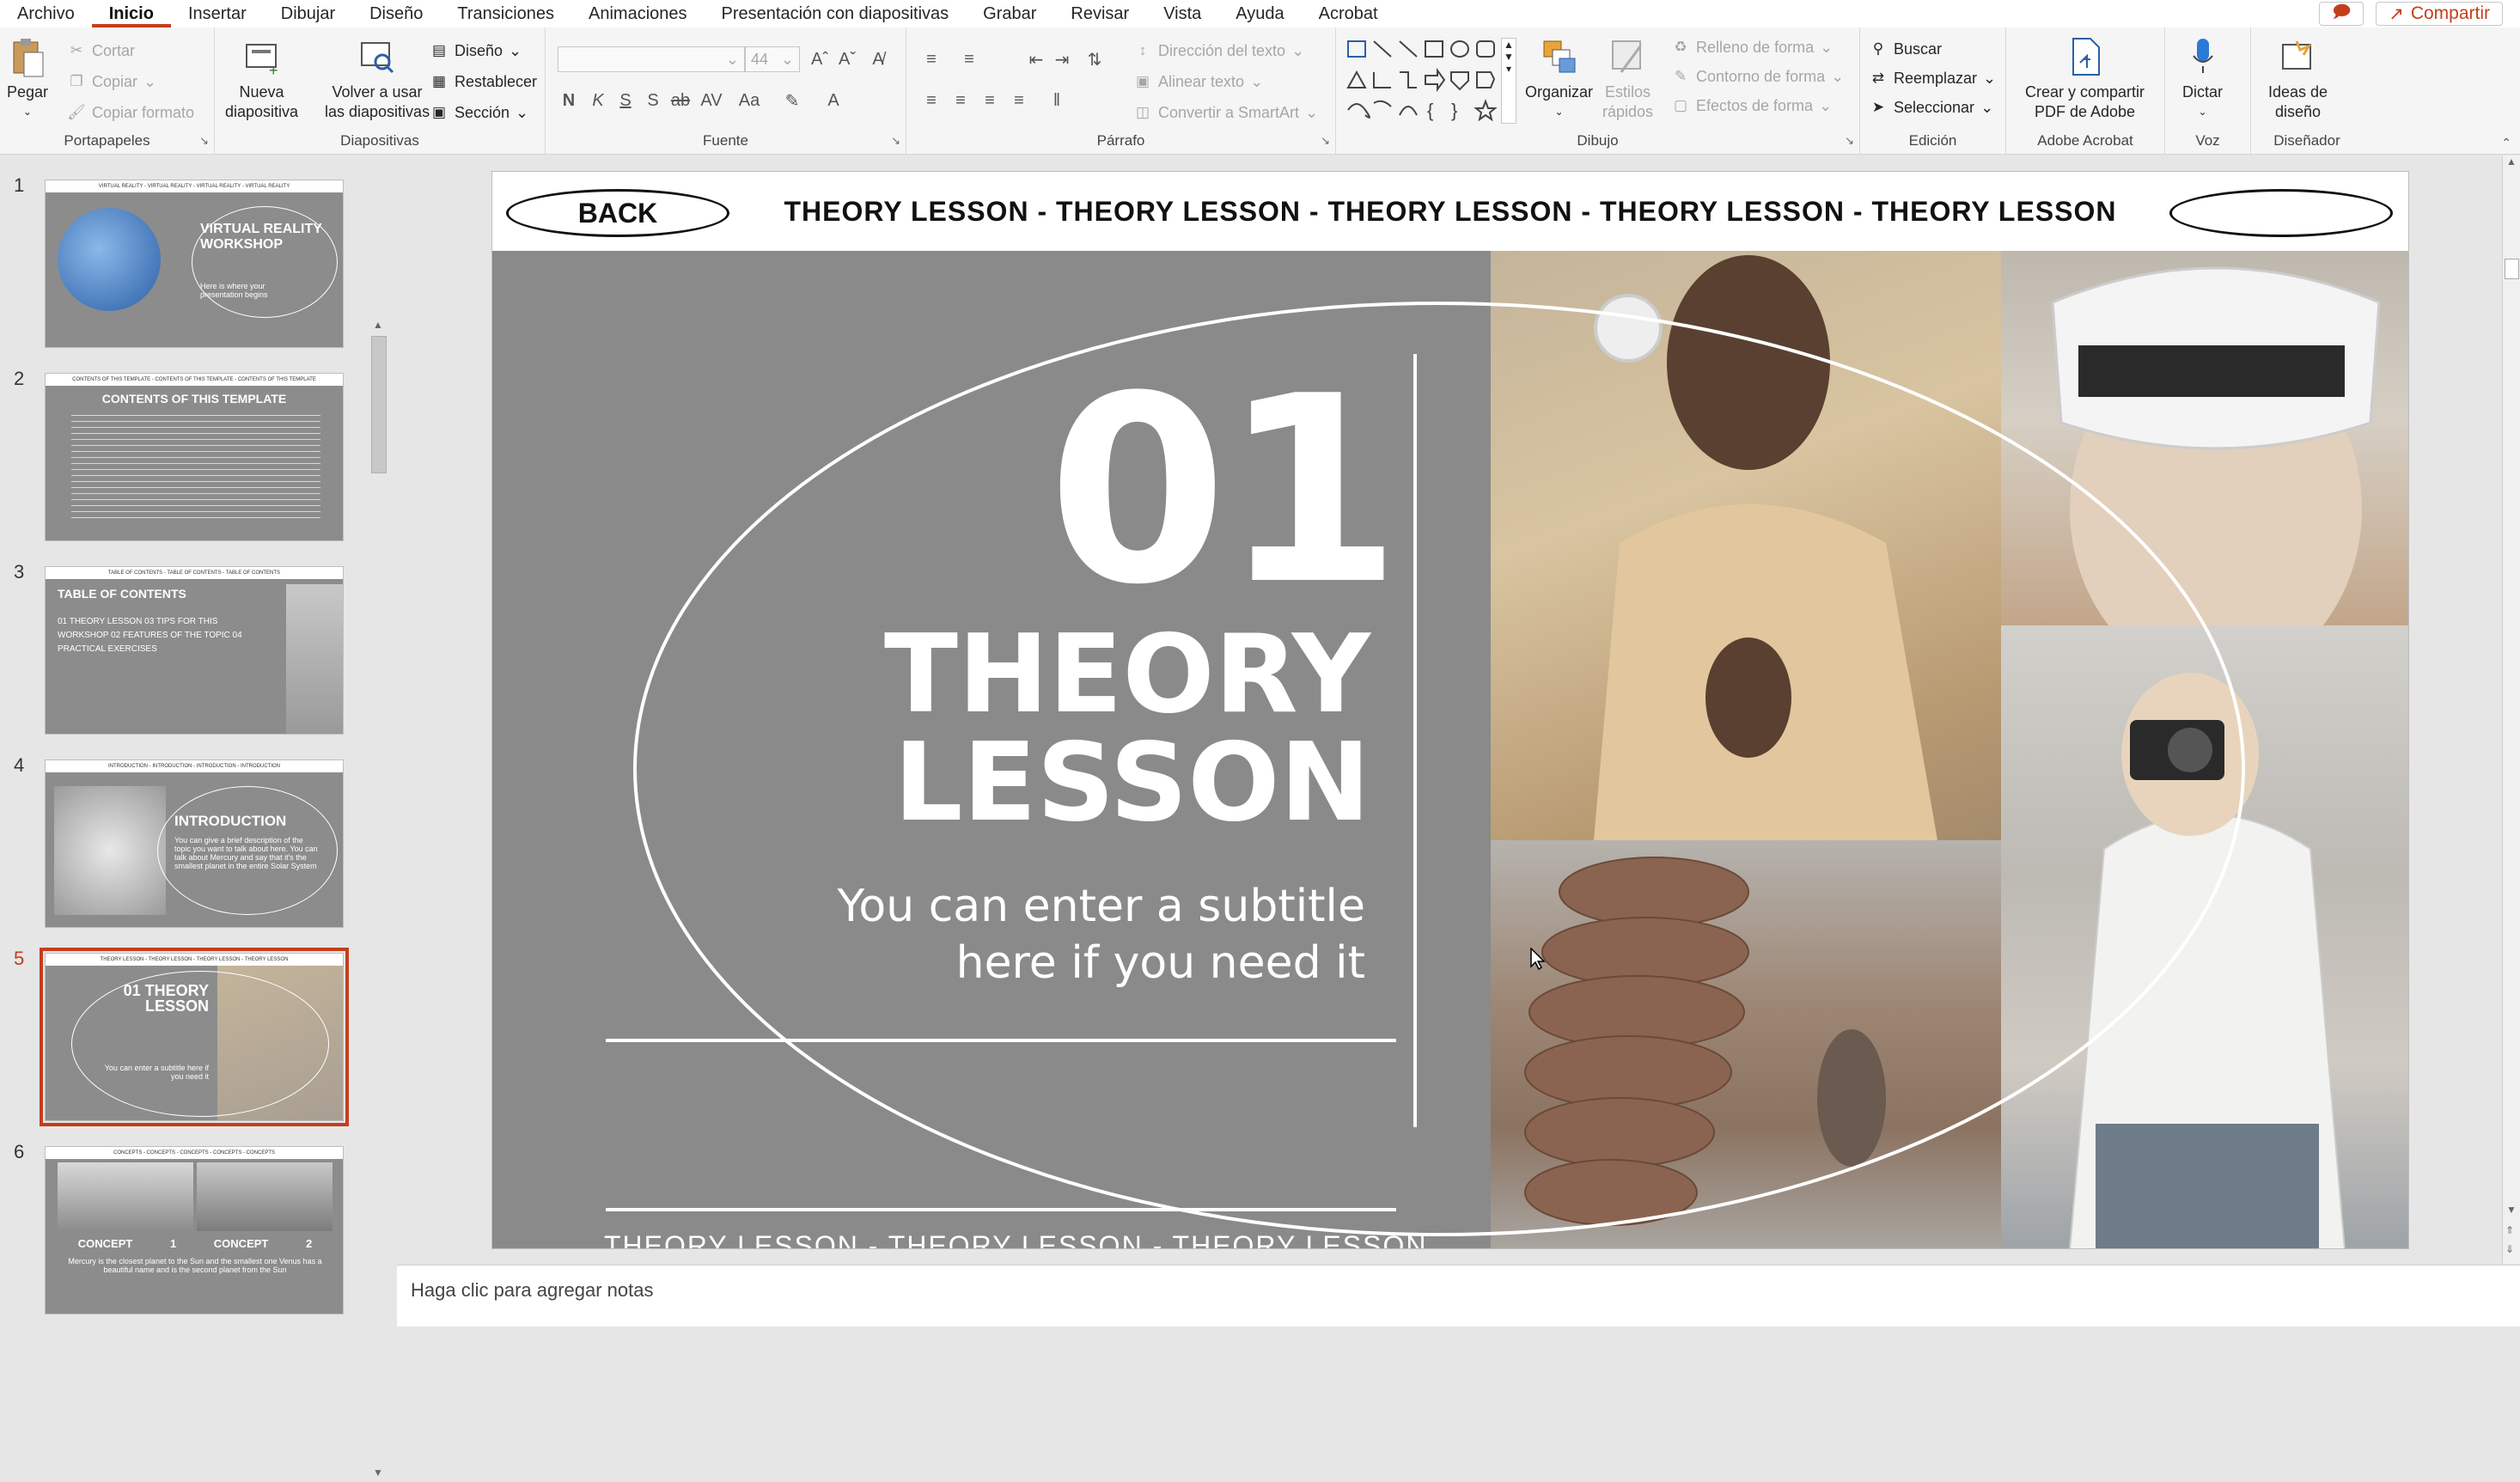  I want to click on shape-fill-button: ♻ Relleno de forma ⌄, so click(1752, 47).